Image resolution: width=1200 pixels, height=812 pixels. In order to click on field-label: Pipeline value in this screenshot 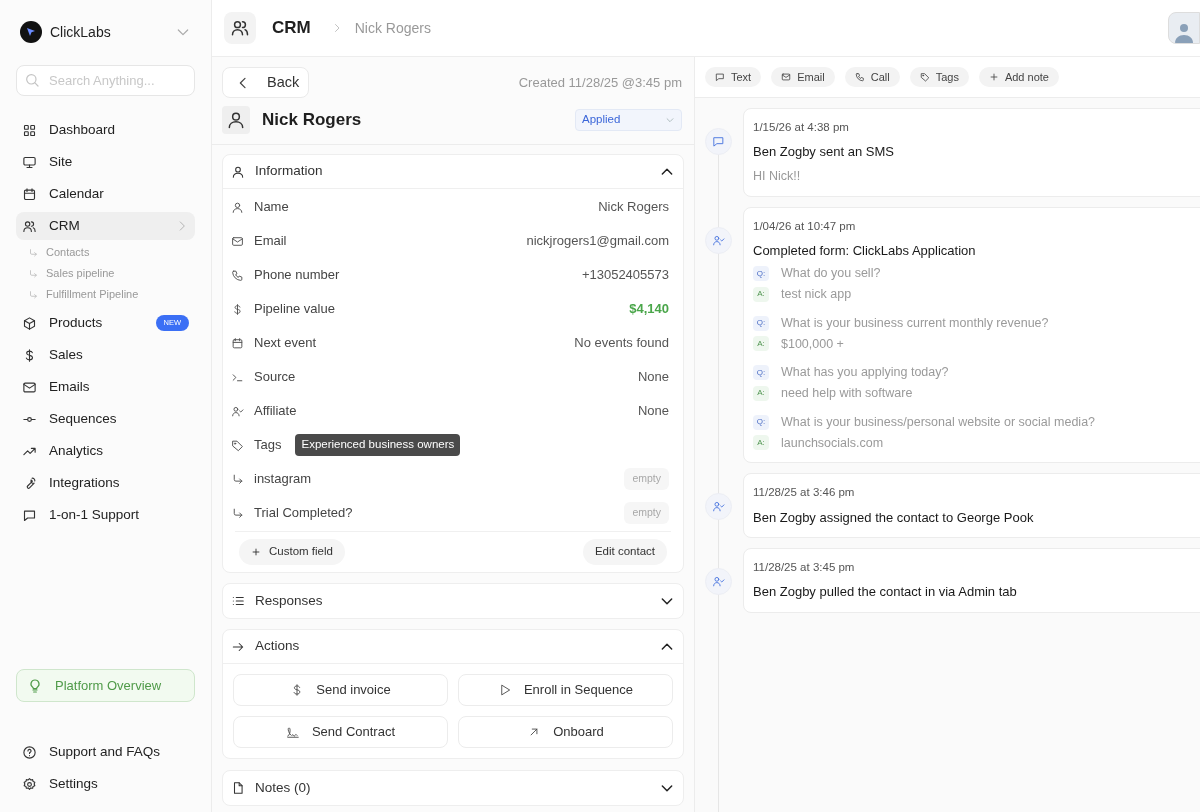, I will do `click(294, 309)`.